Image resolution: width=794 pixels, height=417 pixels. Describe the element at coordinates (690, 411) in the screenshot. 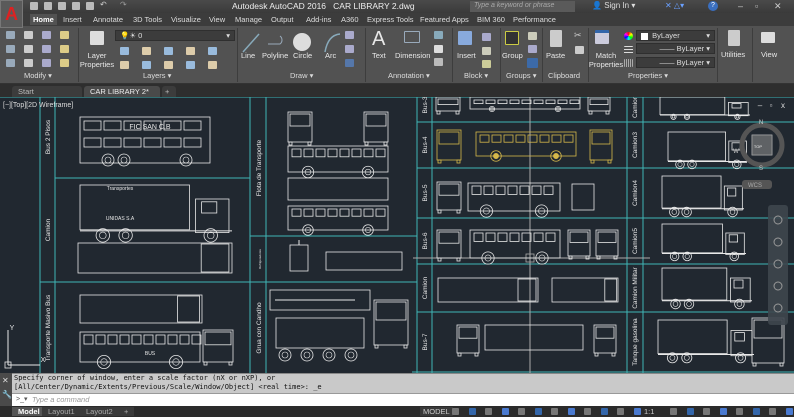

I see `annotation-monitor-icon` at that location.